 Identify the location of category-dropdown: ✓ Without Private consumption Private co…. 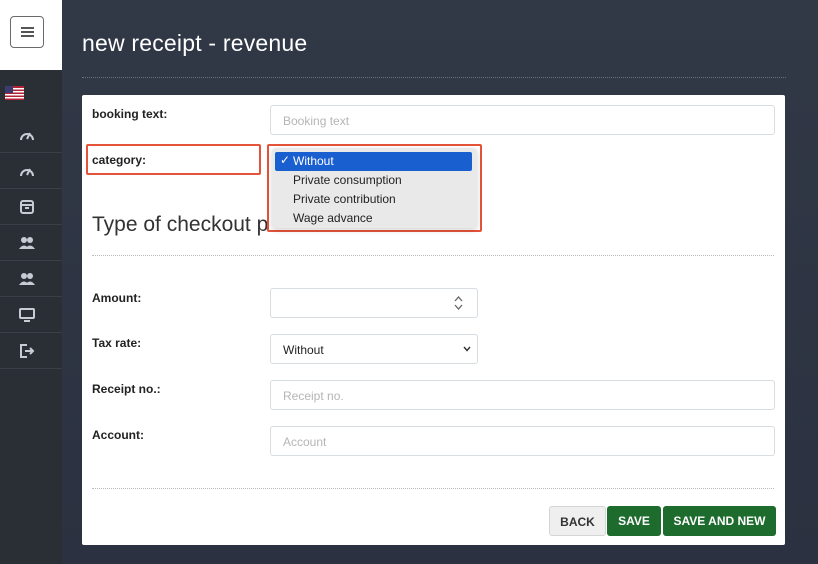
(374, 188).